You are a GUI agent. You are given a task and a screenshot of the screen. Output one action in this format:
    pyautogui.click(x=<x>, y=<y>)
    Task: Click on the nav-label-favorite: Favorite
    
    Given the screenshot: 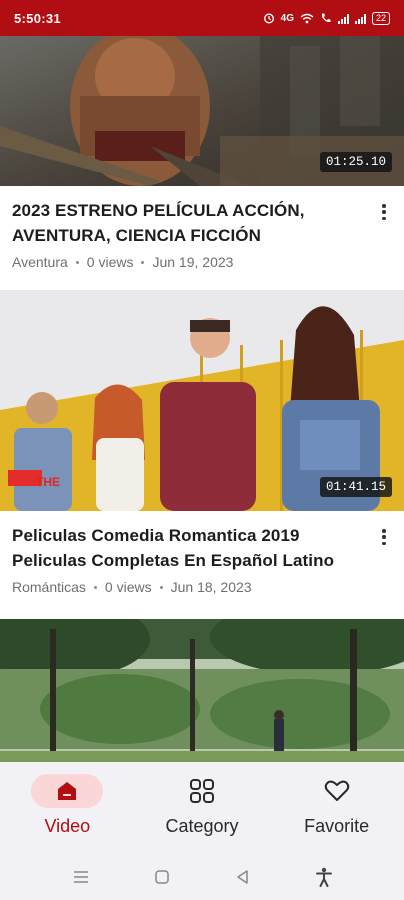 What is the action you would take?
    pyautogui.click(x=337, y=826)
    